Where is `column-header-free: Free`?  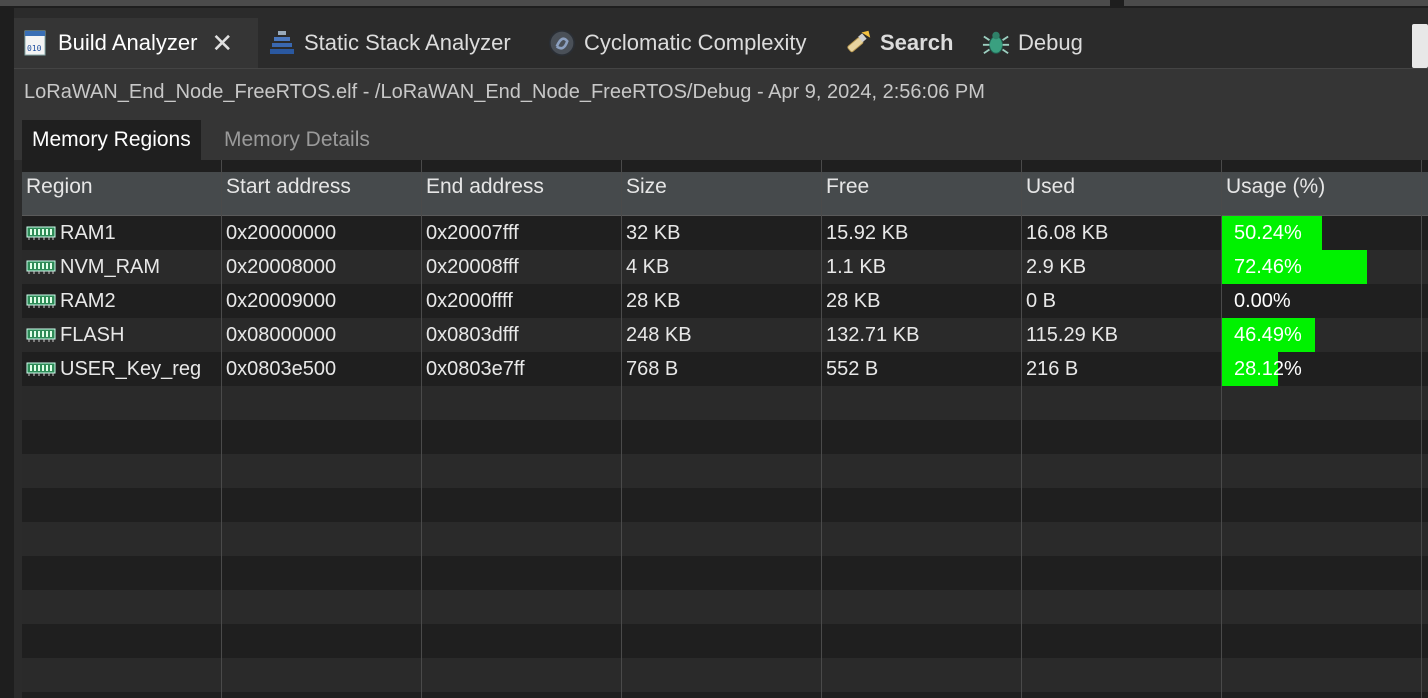 column-header-free: Free is located at coordinates (922, 194).